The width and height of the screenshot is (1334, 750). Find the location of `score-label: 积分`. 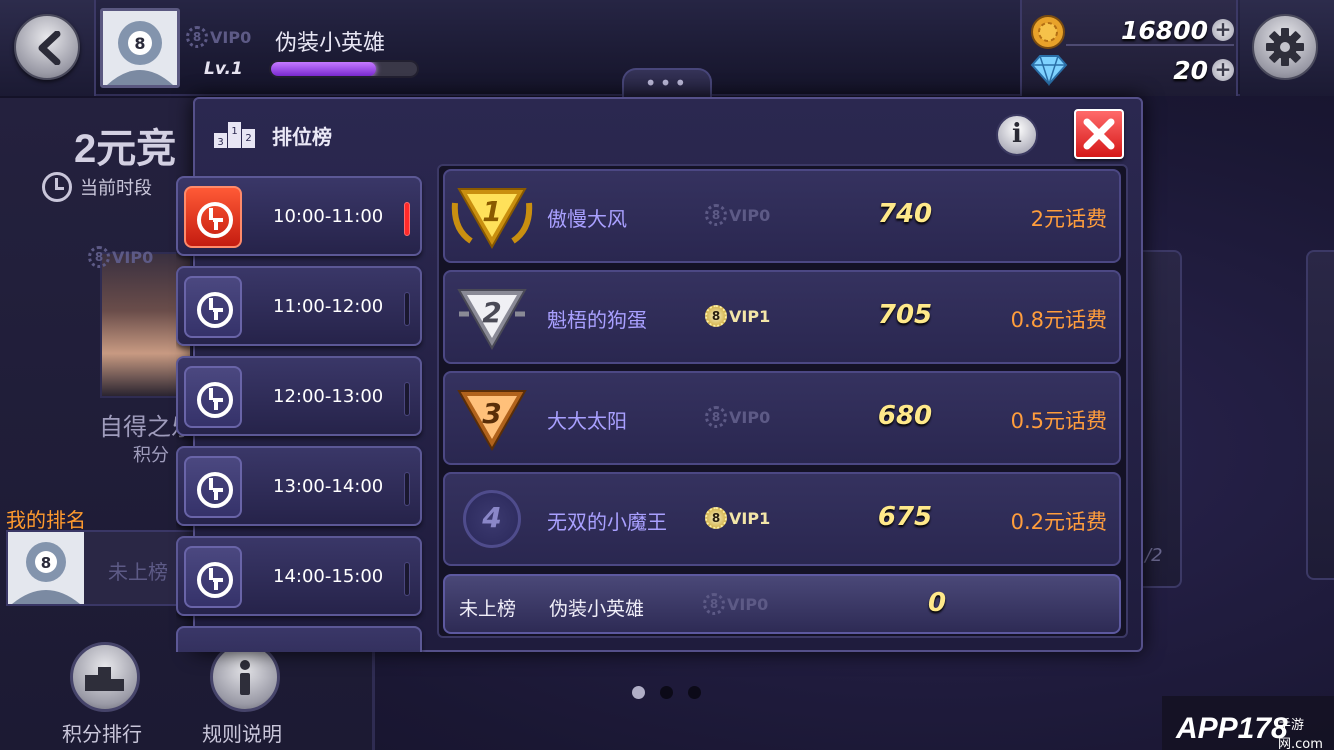

score-label: 积分 is located at coordinates (151, 455).